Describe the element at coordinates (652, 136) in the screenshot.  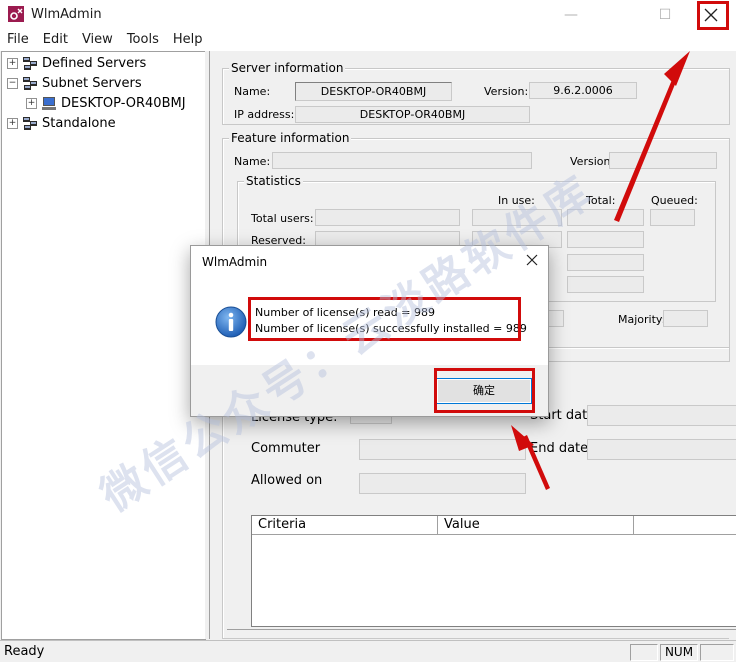
I see `arrow-to-close` at that location.